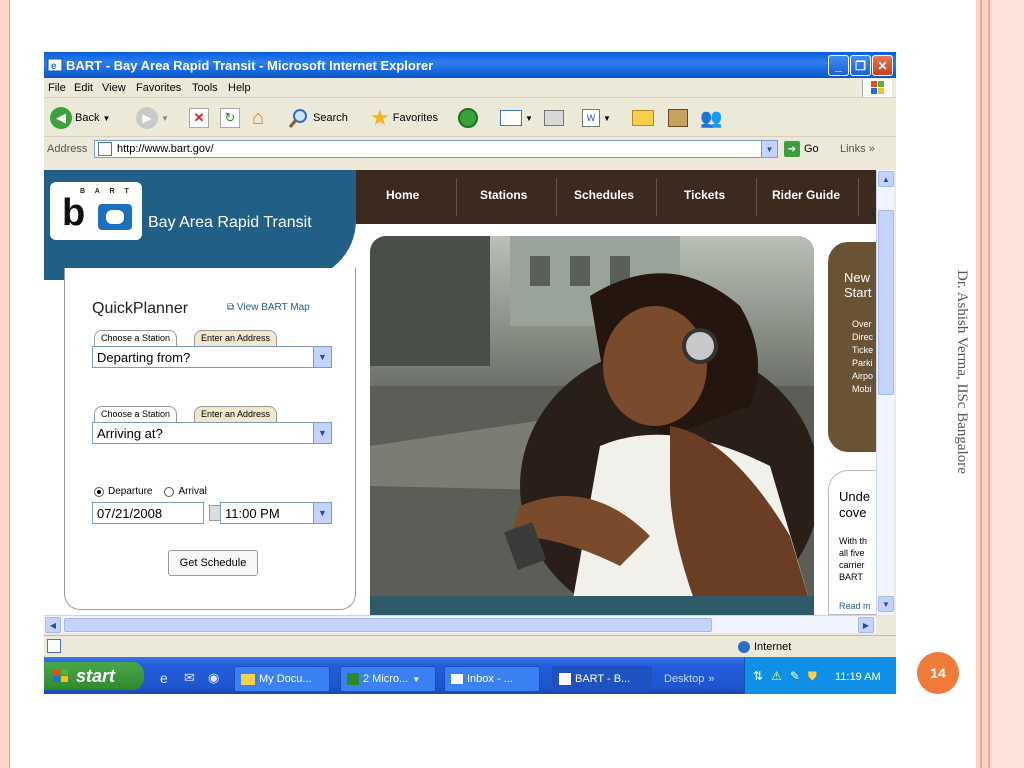  Describe the element at coordinates (886, 302) in the screenshot. I see `scroll-thumb` at that location.